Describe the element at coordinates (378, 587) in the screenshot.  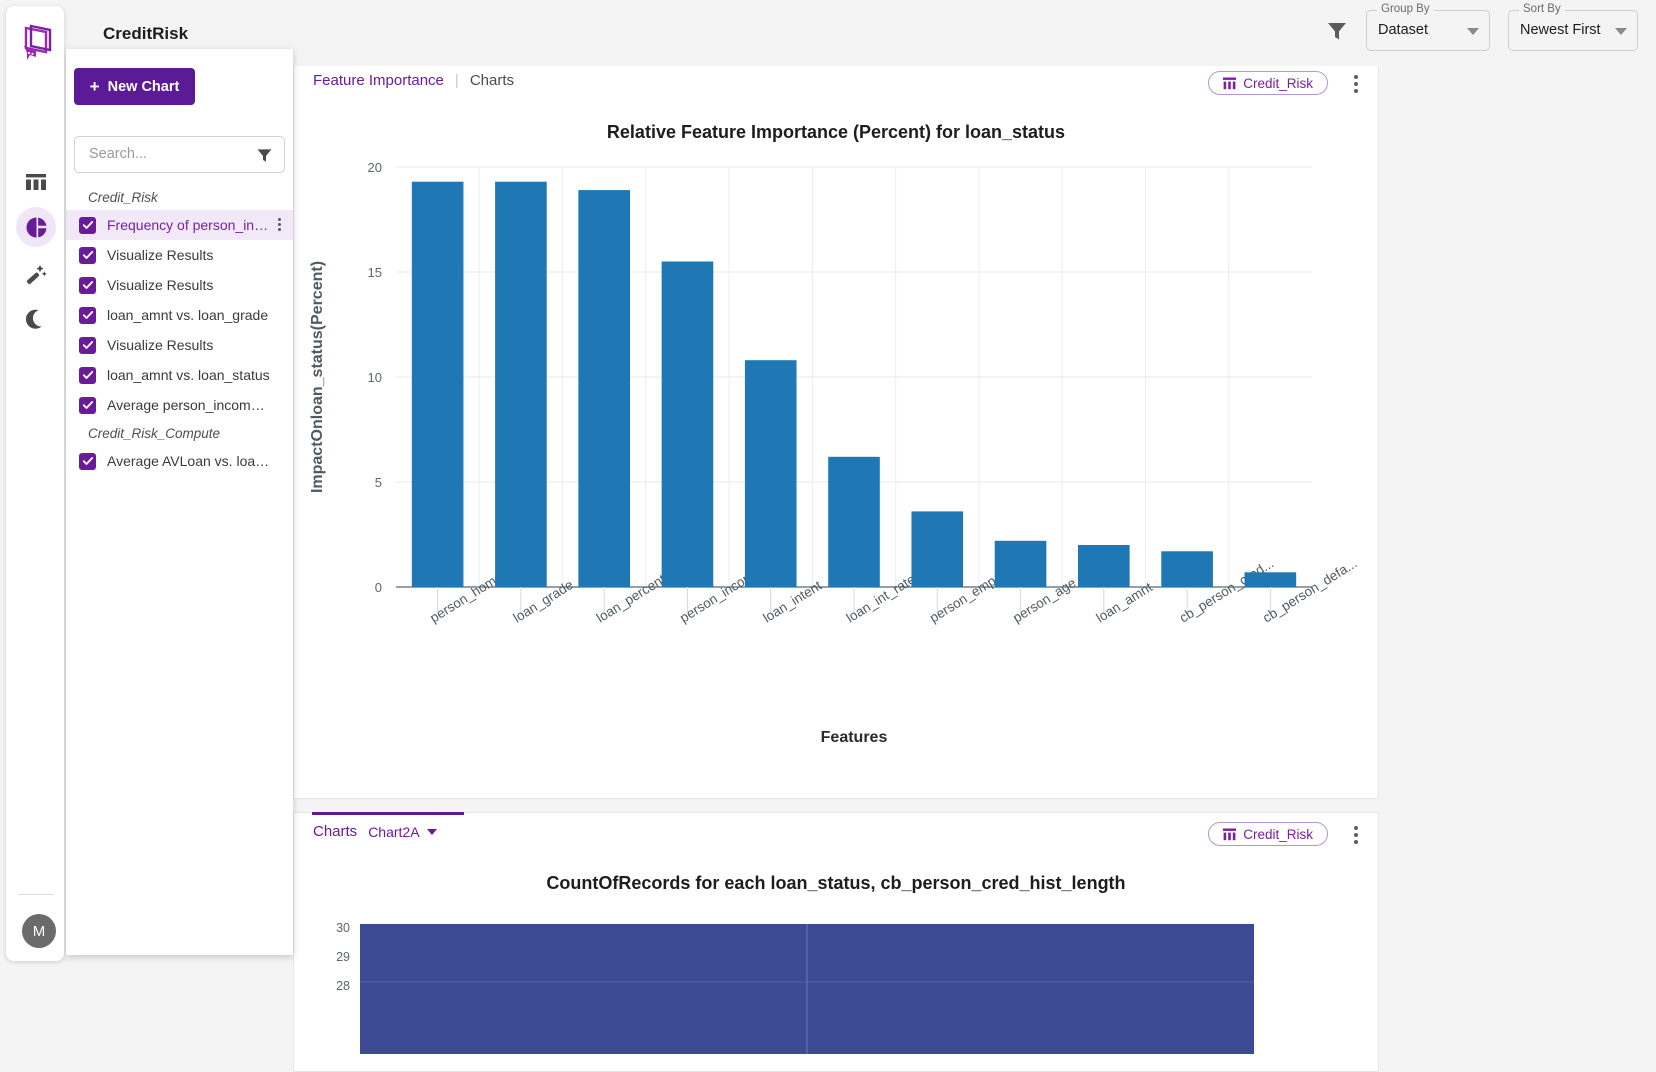
I see `svg-text: 0` at that location.